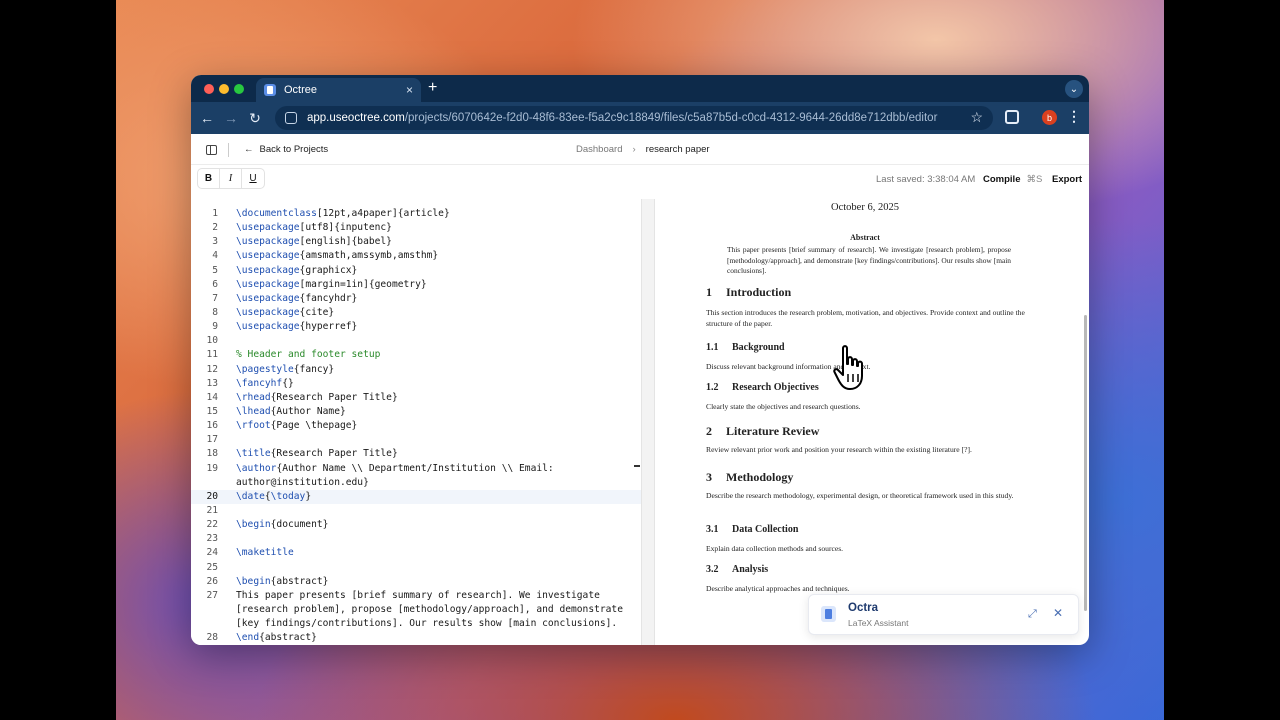 The width and height of the screenshot is (1280, 720). Describe the element at coordinates (416, 496) in the screenshot. I see `code-line: 20 \date{\today}` at that location.